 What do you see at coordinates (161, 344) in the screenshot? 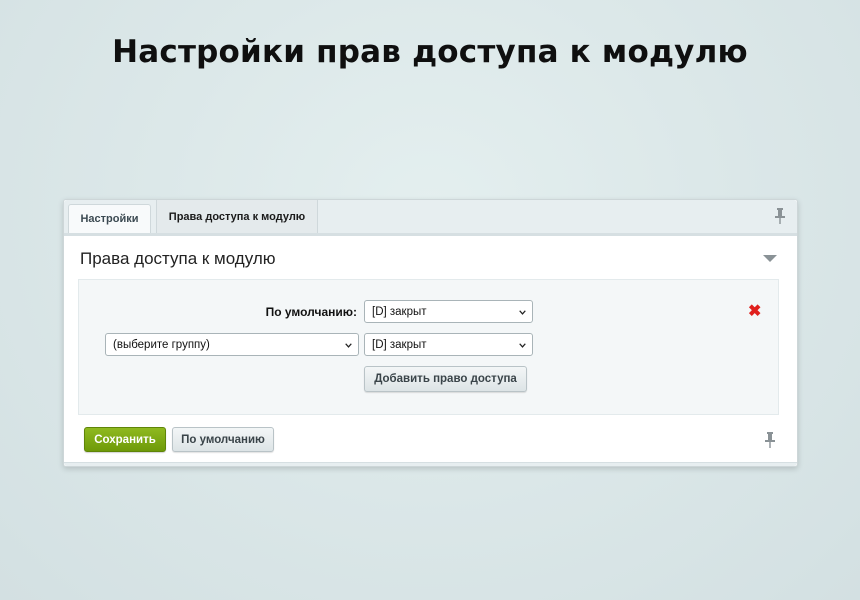
I see `group-select-value: (выберите группу)` at bounding box center [161, 344].